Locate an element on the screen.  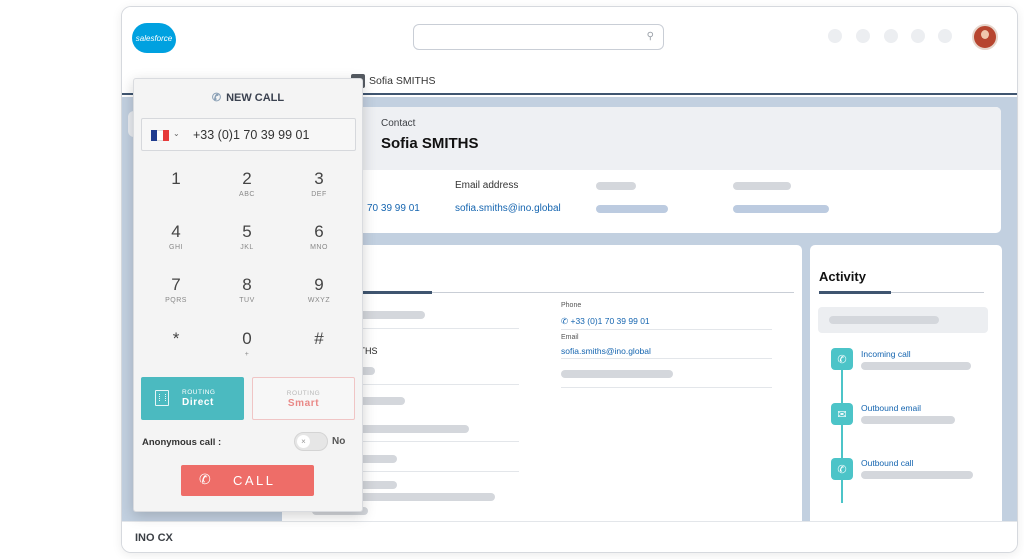
keypad-letters: ABC is located at coordinates (247, 194).